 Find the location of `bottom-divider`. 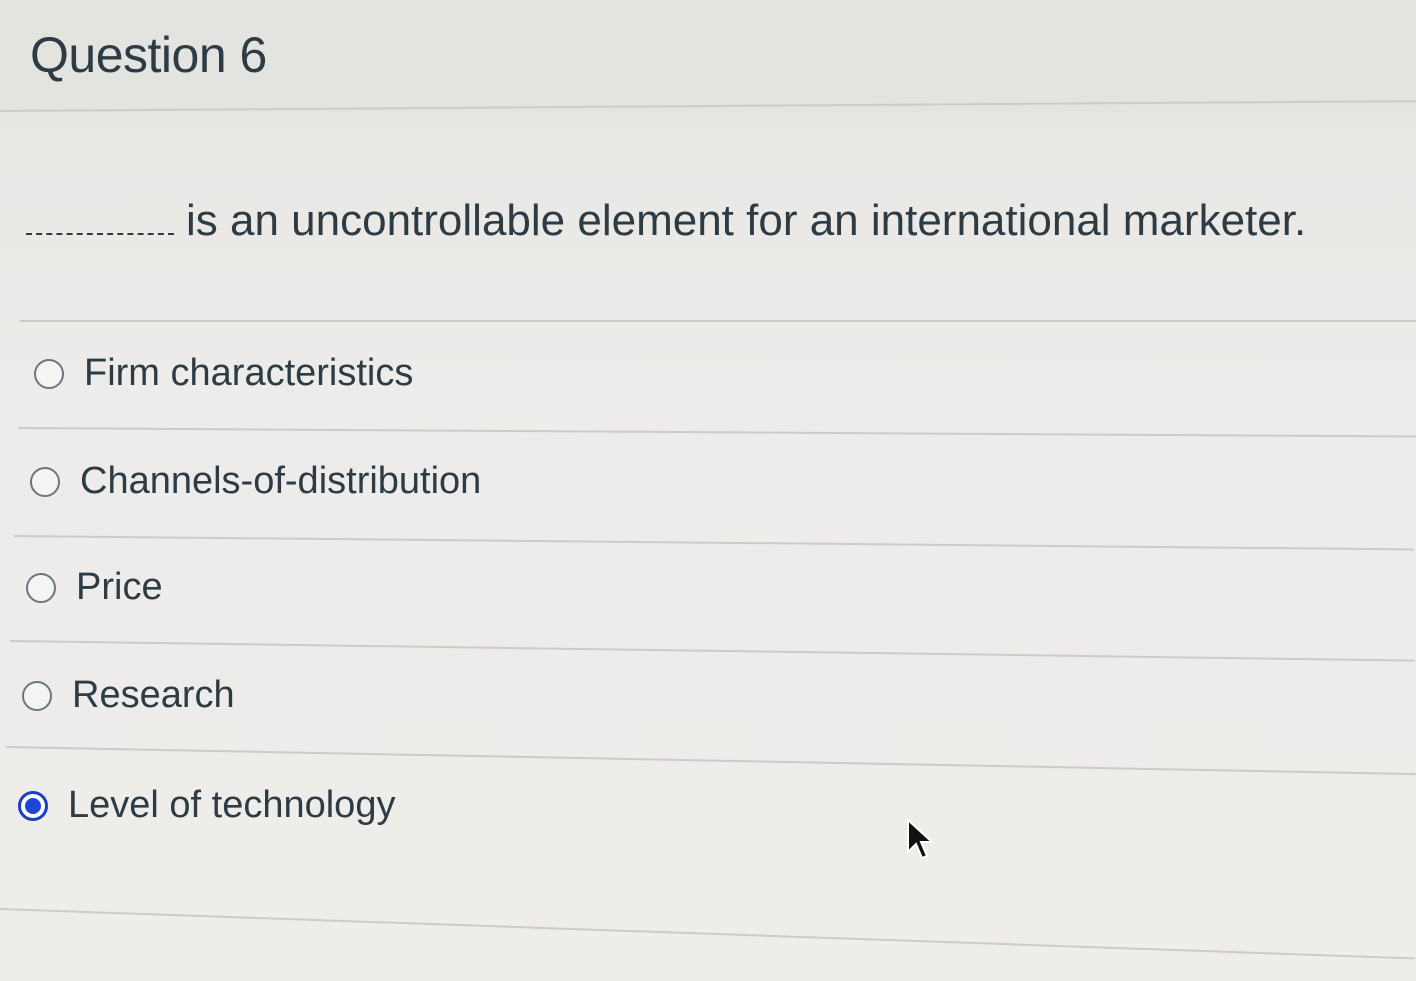

bottom-divider is located at coordinates (708, 934).